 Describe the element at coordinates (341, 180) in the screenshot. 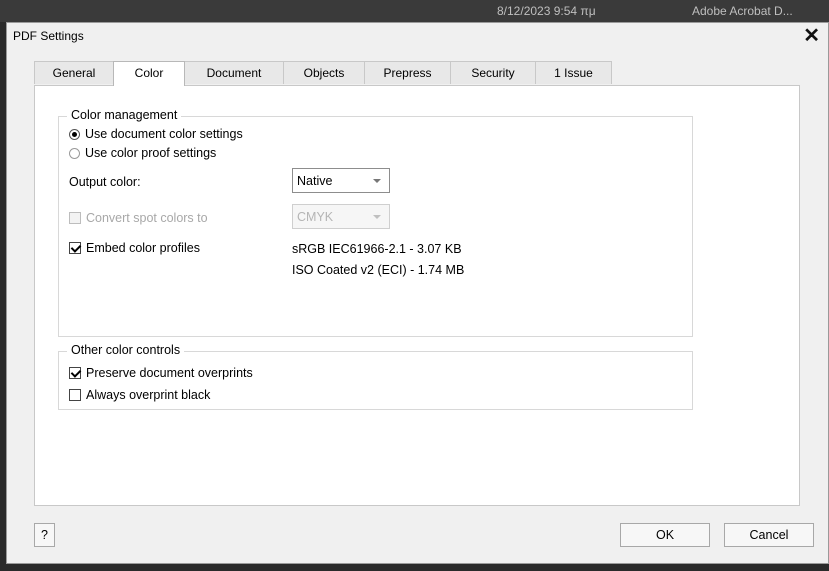

I see `output-color-select: Native` at that location.